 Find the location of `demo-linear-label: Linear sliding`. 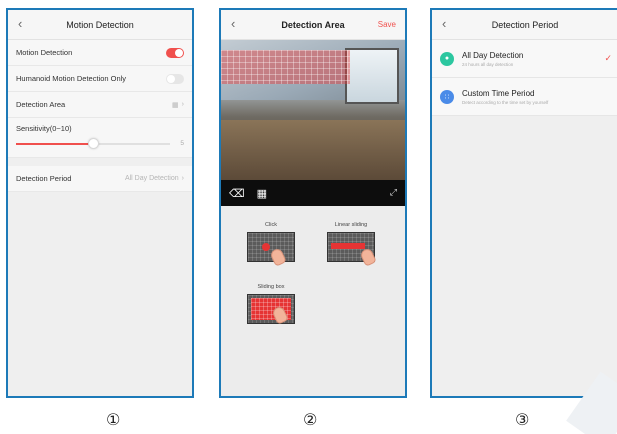

demo-linear-label: Linear sliding is located at coordinates (351, 225).